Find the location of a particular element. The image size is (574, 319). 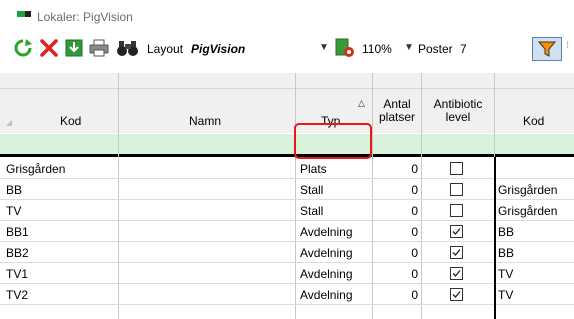

column-header-kod: Kod is located at coordinates (70, 121).